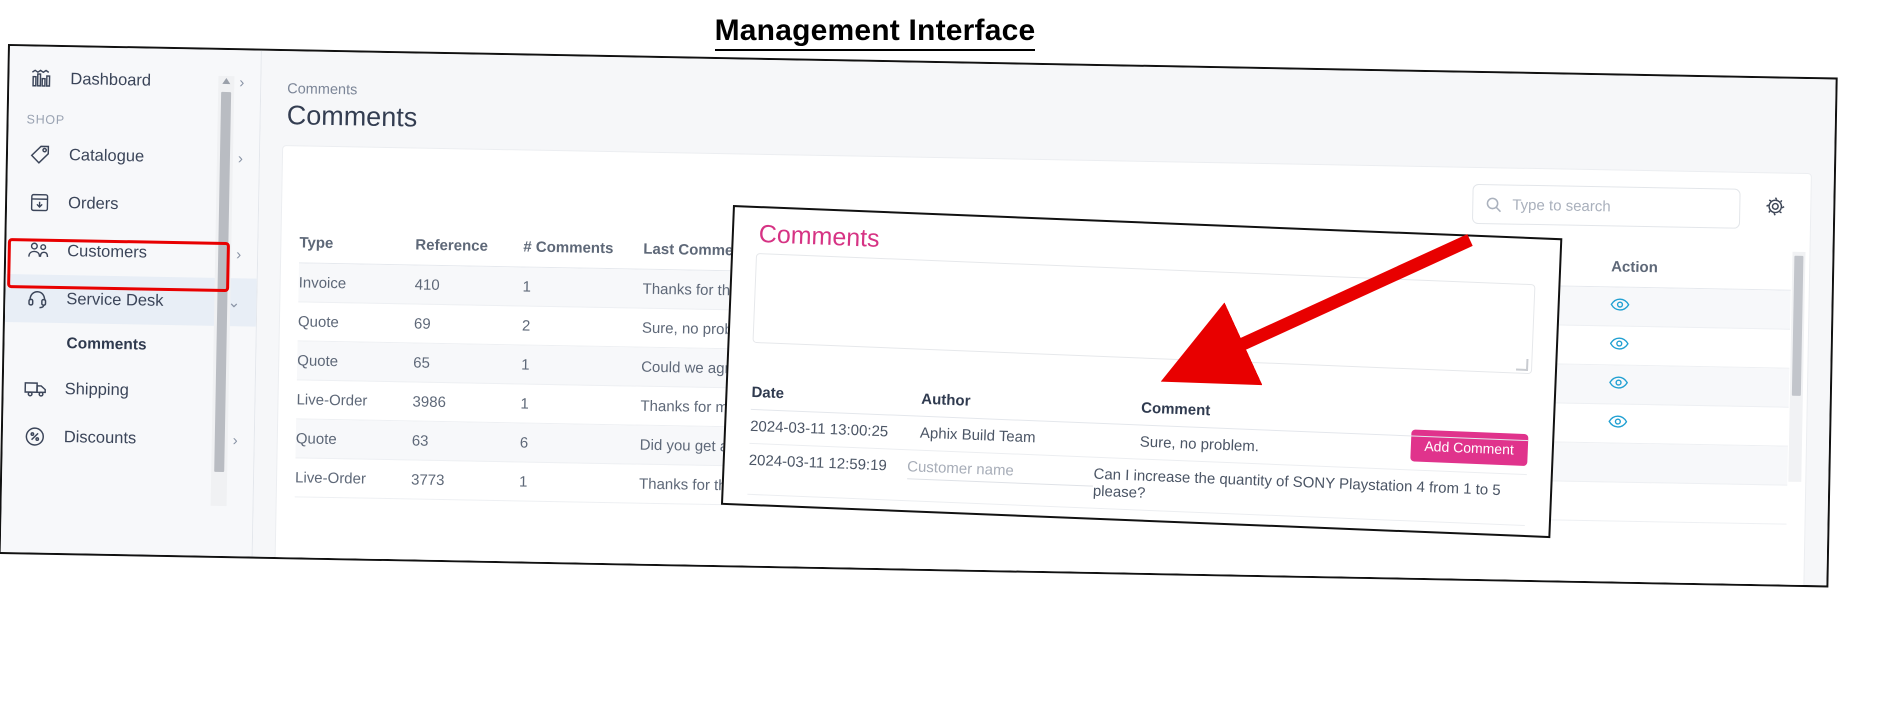 The width and height of the screenshot is (1897, 705). Describe the element at coordinates (357, 243) in the screenshot. I see `column-header-type: Type` at that location.